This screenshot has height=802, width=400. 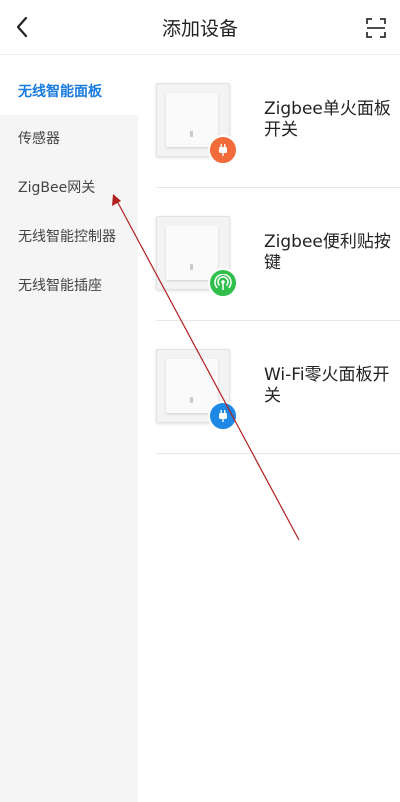 I want to click on chevron-left-icon, so click(x=22, y=27).